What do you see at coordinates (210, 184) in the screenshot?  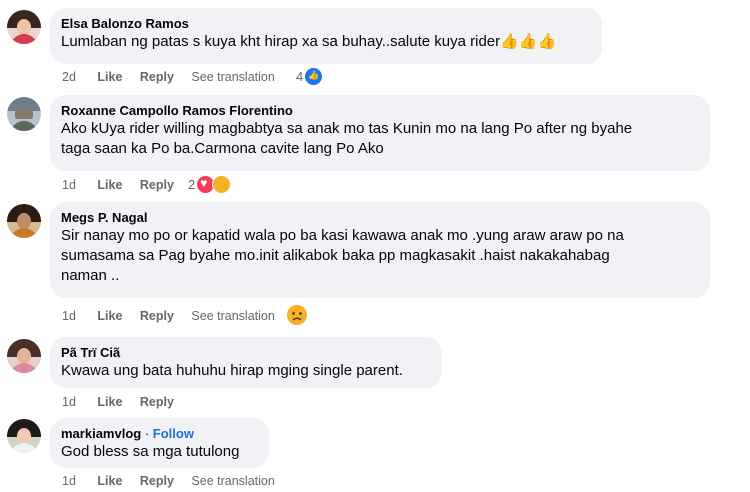 I see `reaction-summary: 2` at bounding box center [210, 184].